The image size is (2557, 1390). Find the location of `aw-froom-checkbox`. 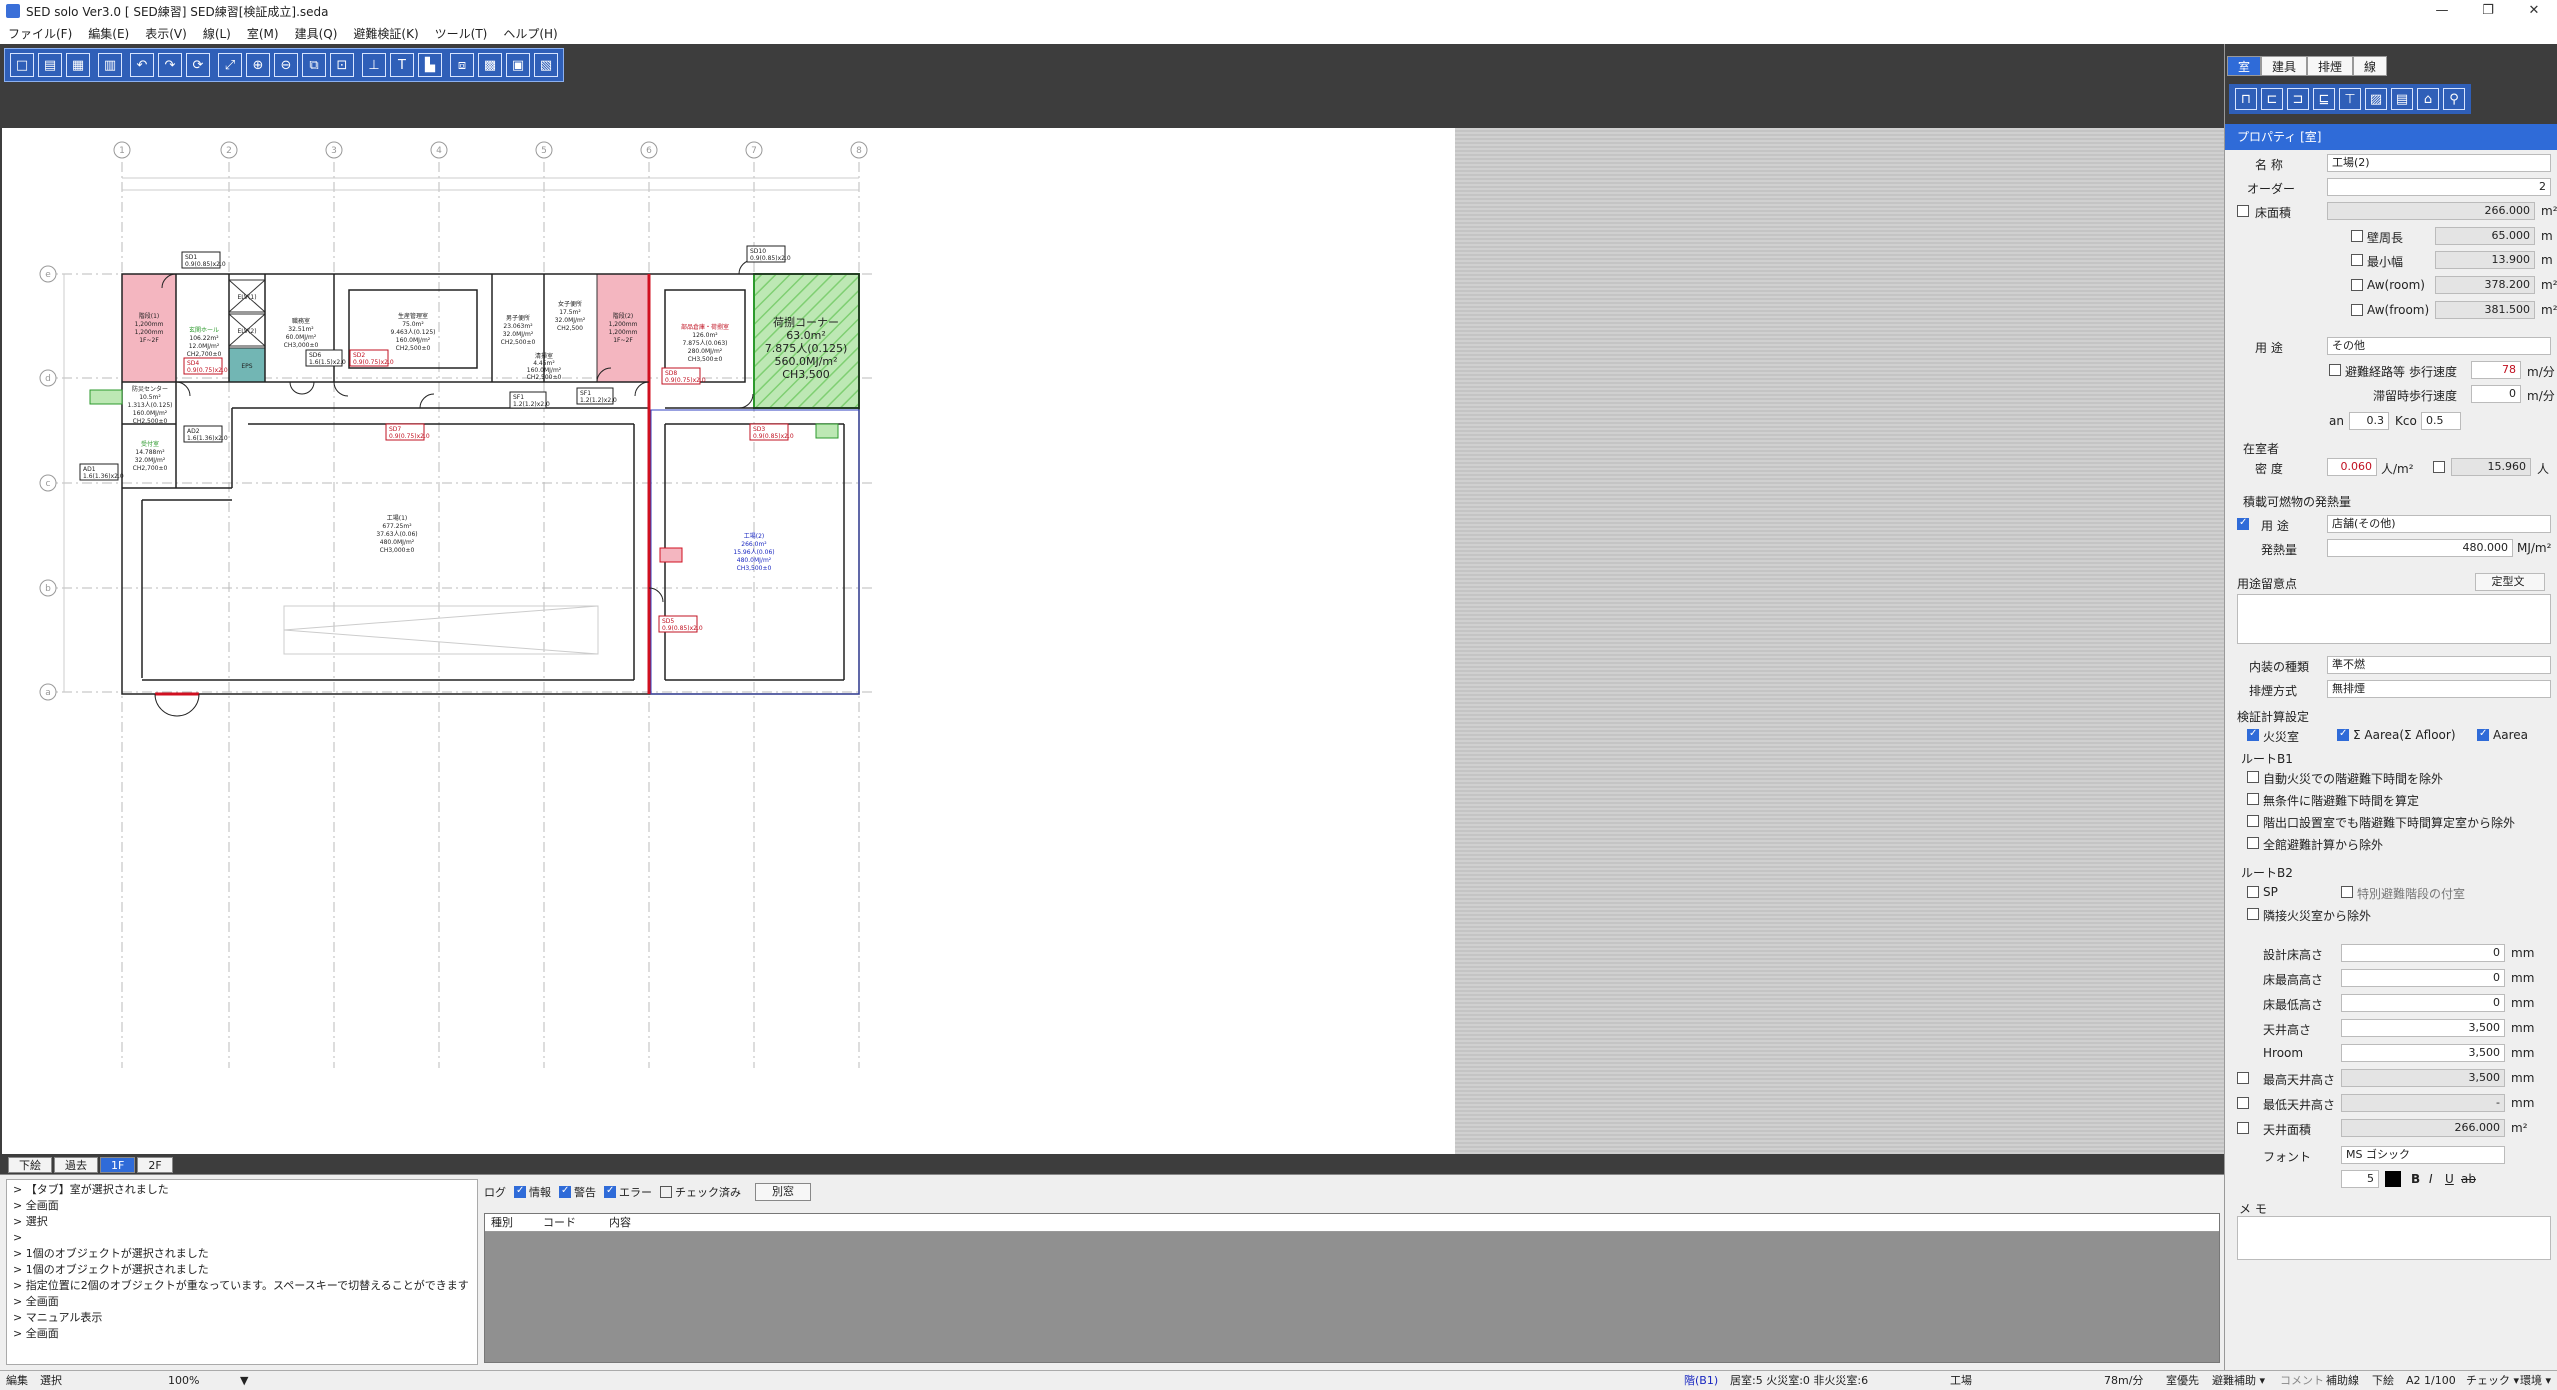

aw-froom-checkbox is located at coordinates (2357, 310).